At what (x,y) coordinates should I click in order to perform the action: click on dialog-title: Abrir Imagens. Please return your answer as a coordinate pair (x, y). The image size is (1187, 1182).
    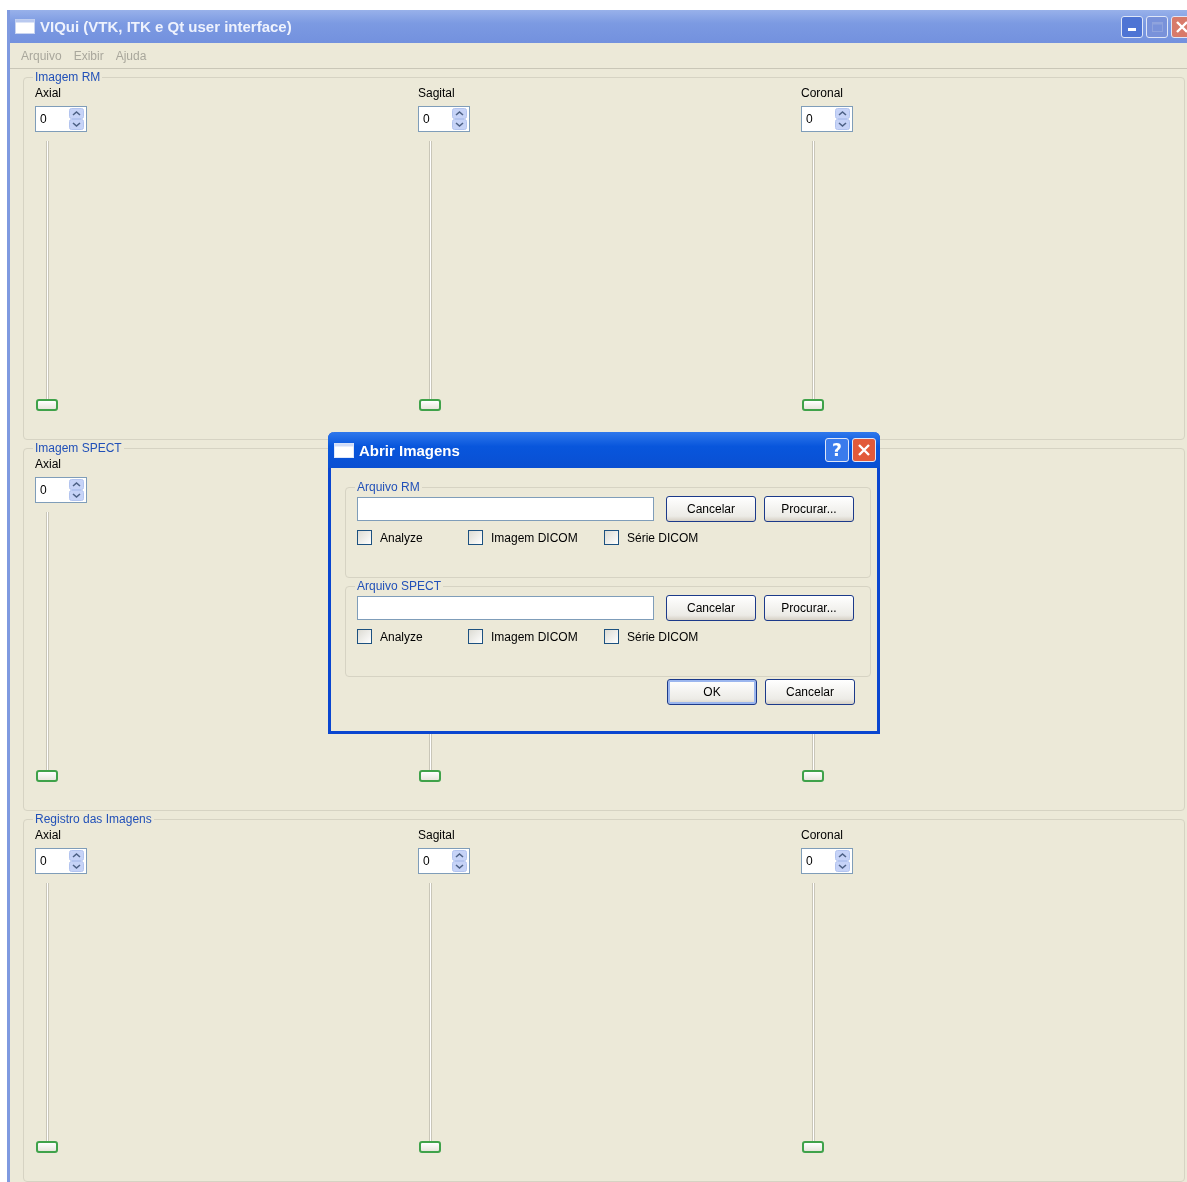
    Looking at the image, I should click on (410, 450).